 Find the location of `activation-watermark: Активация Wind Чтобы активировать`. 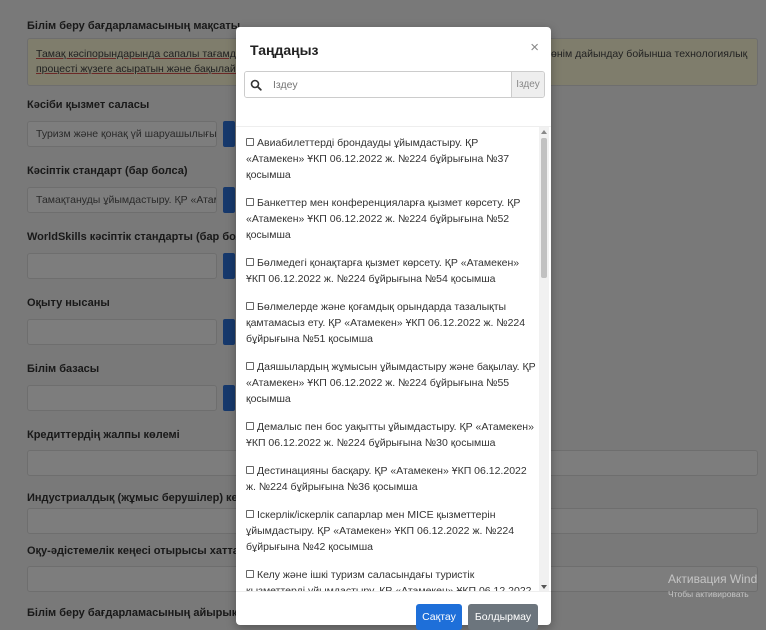

activation-watermark: Активация Wind Чтобы активировать is located at coordinates (712, 585).